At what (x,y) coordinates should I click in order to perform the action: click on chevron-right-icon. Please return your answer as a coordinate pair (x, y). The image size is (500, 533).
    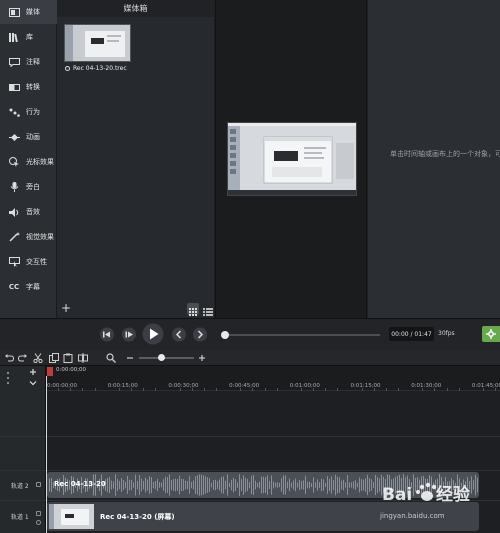
    Looking at the image, I should click on (200, 334).